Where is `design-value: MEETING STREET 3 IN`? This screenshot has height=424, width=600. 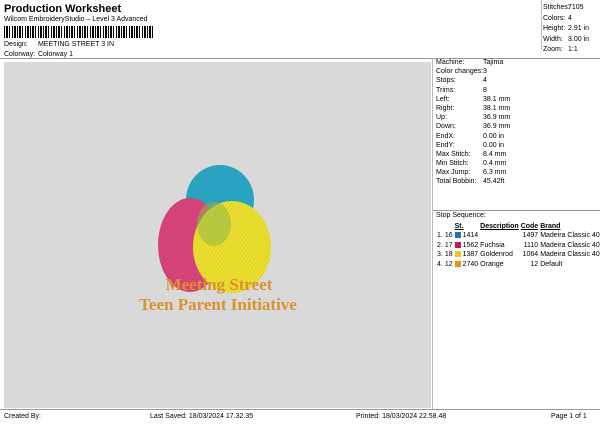
design-value: MEETING STREET 3 IN is located at coordinates (76, 44).